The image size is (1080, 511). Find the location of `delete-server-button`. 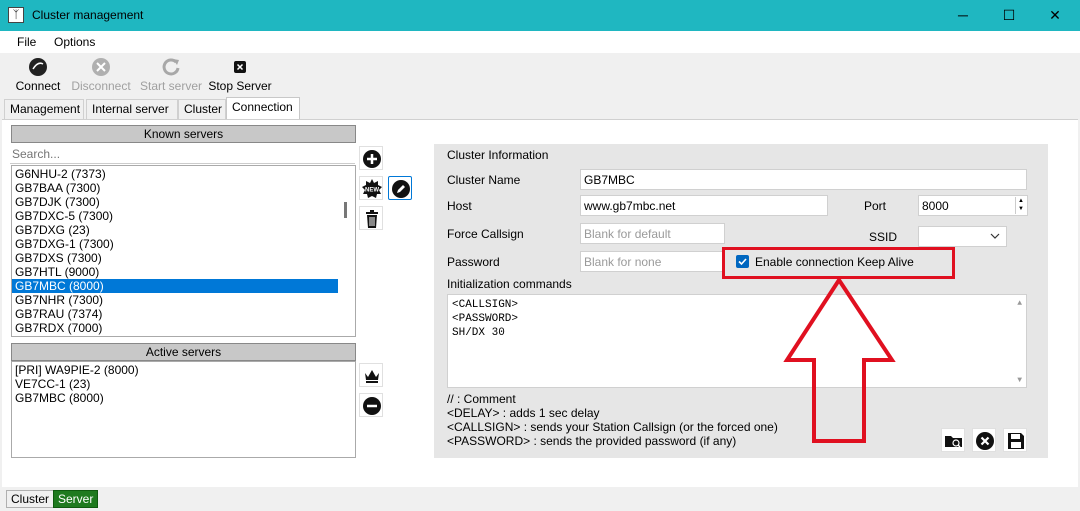

delete-server-button is located at coordinates (371, 218).